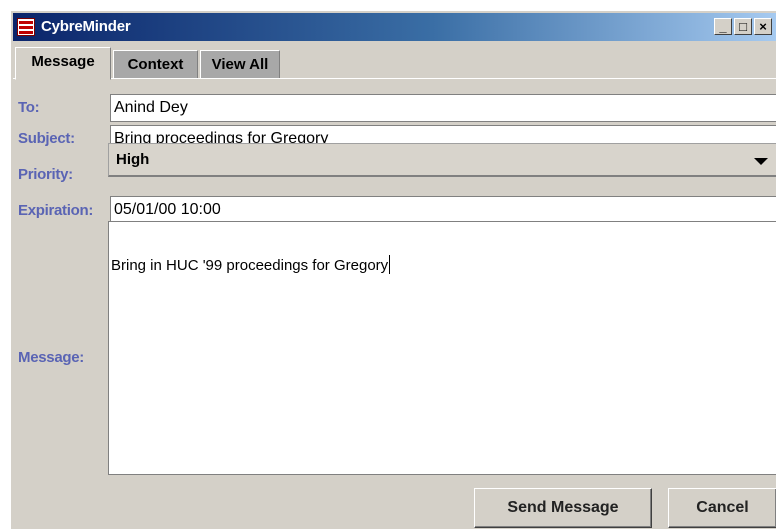 This screenshot has width=776, height=529. I want to click on to-label: To:, so click(29, 107).